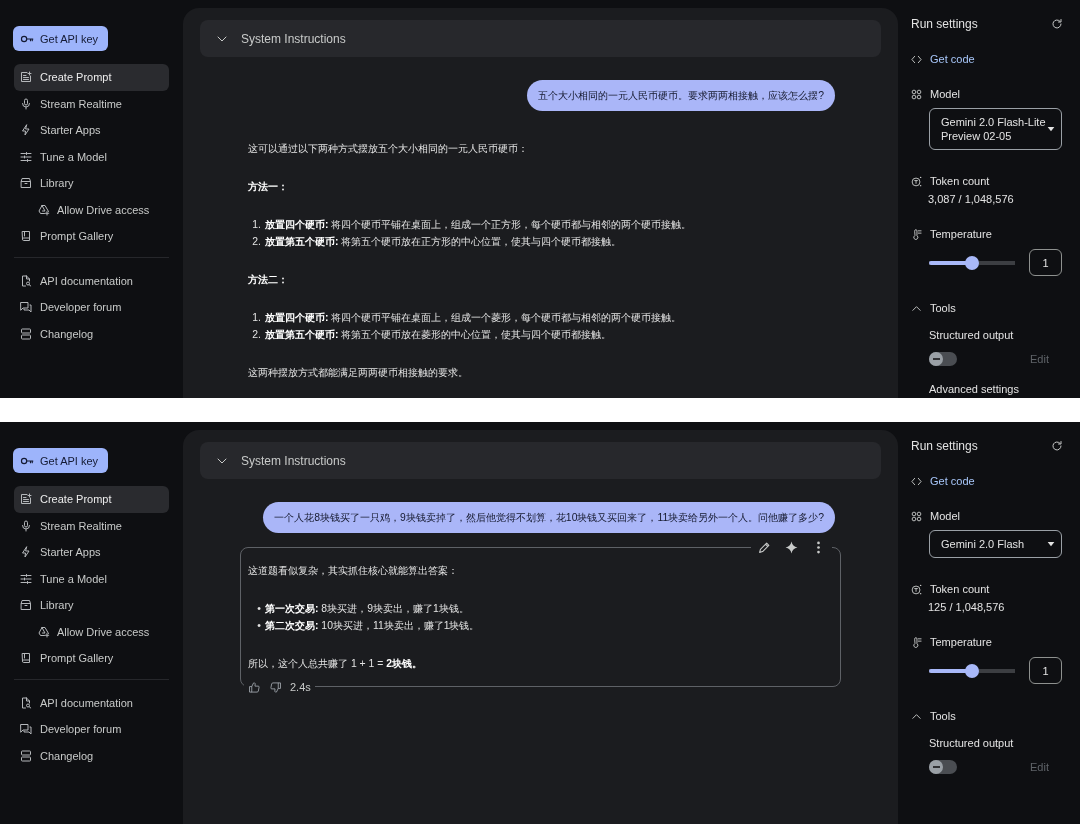 Image resolution: width=1080 pixels, height=824 pixels. What do you see at coordinates (944, 24) in the screenshot?
I see `panel-title: Run settings` at bounding box center [944, 24].